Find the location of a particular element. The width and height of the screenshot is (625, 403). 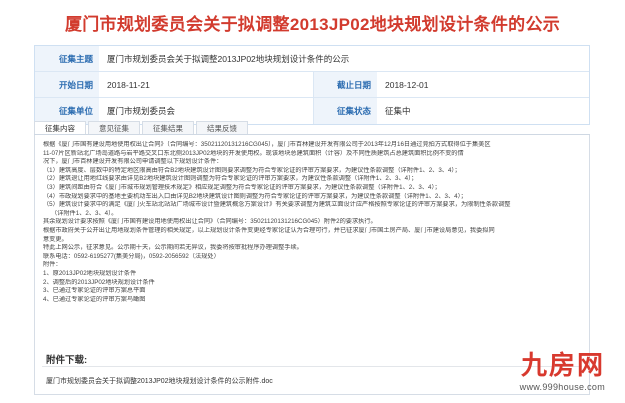

divider is located at coordinates (312, 366).